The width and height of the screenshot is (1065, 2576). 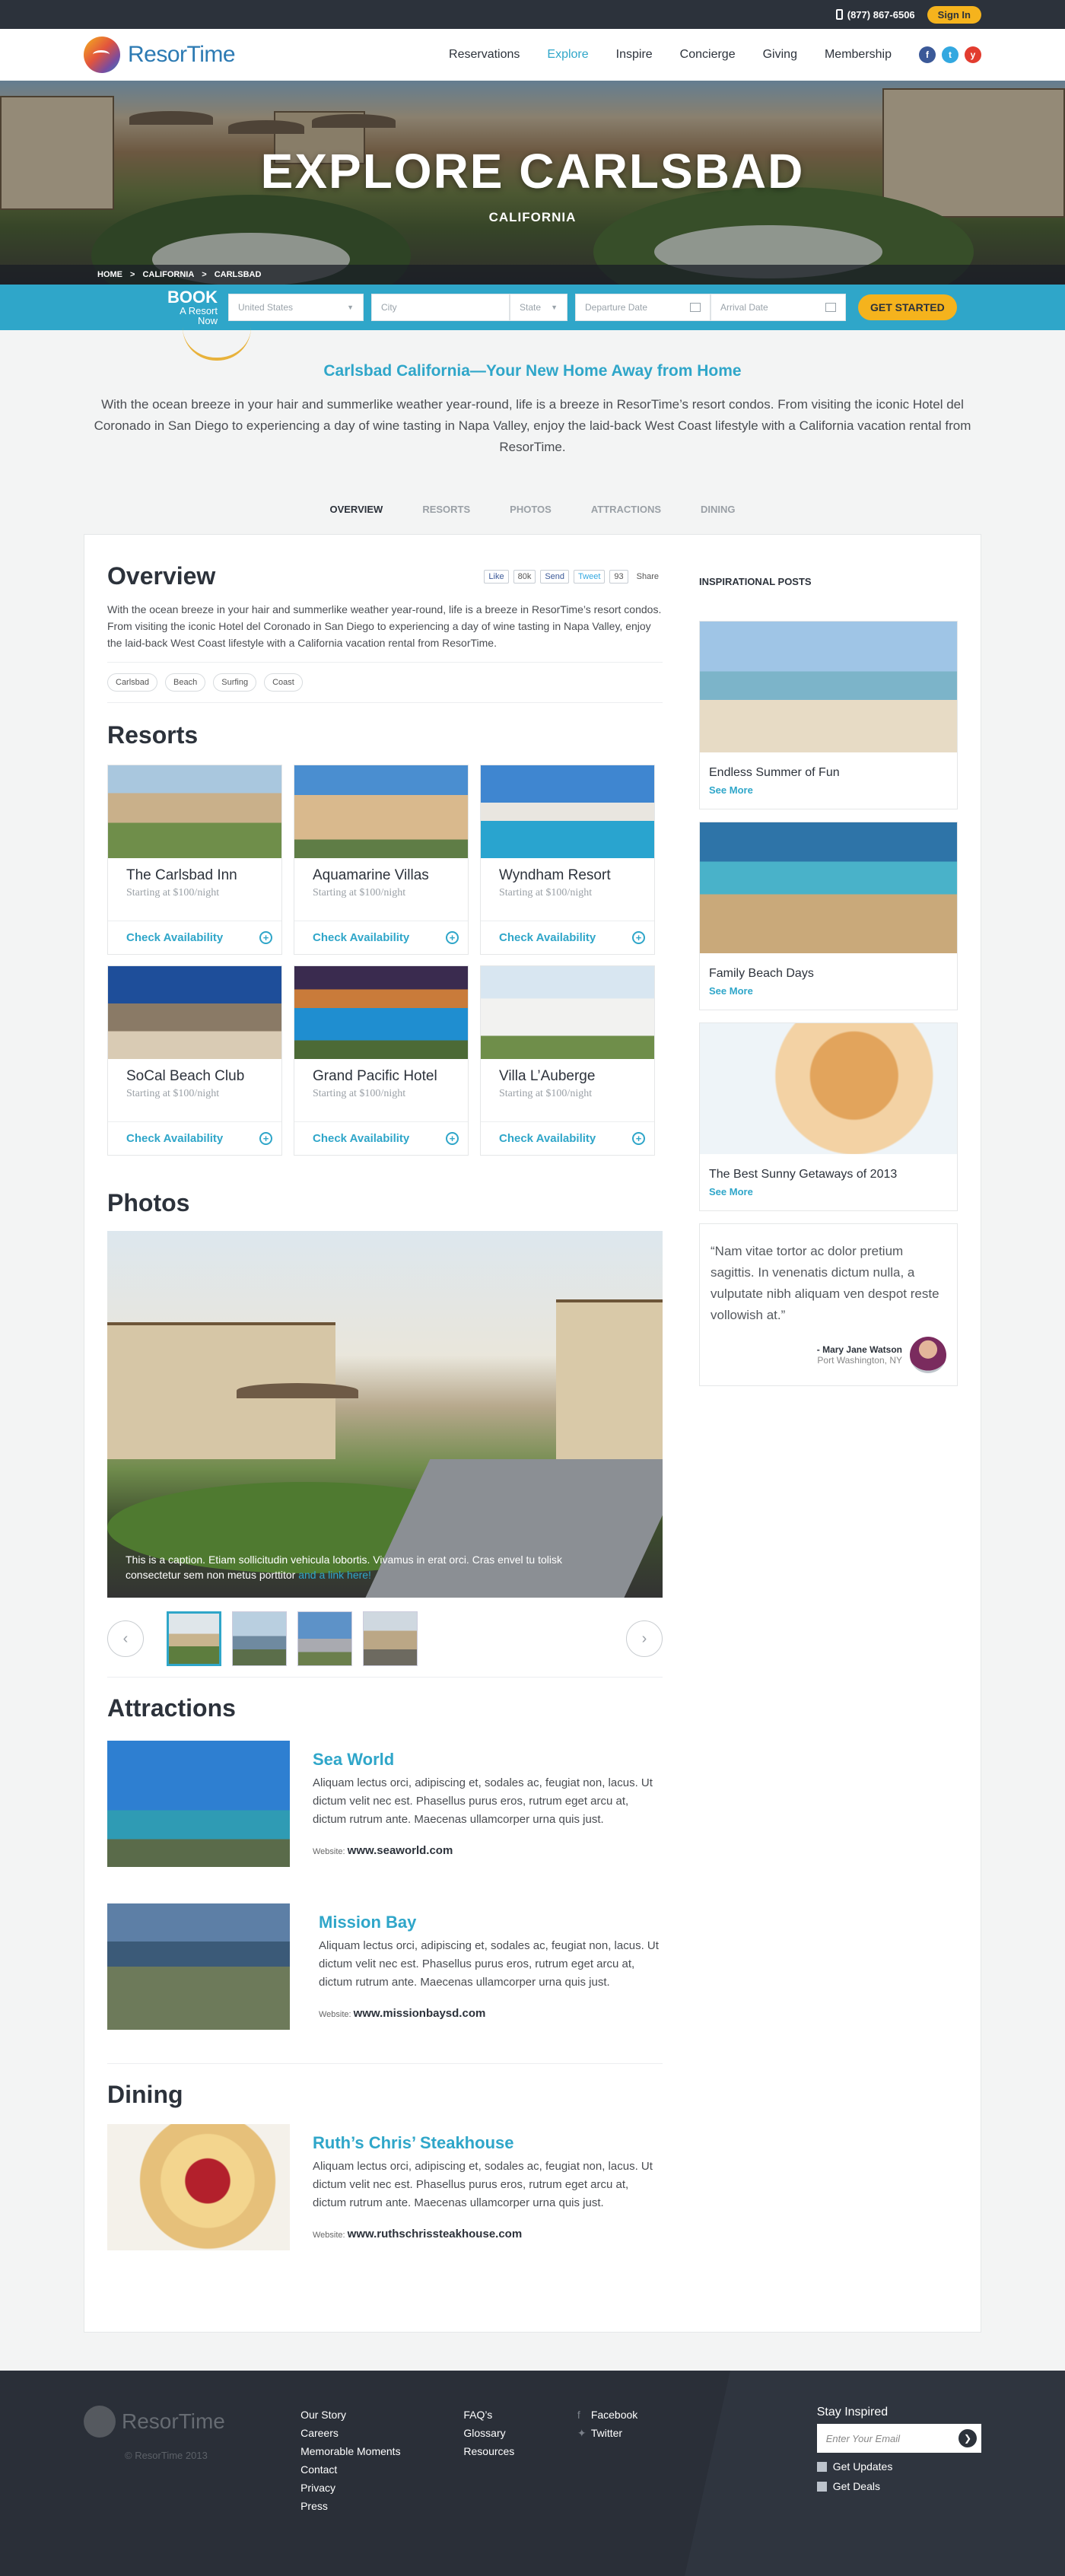 What do you see at coordinates (446, 515) in the screenshot?
I see `tab-resorts: RESORTS` at bounding box center [446, 515].